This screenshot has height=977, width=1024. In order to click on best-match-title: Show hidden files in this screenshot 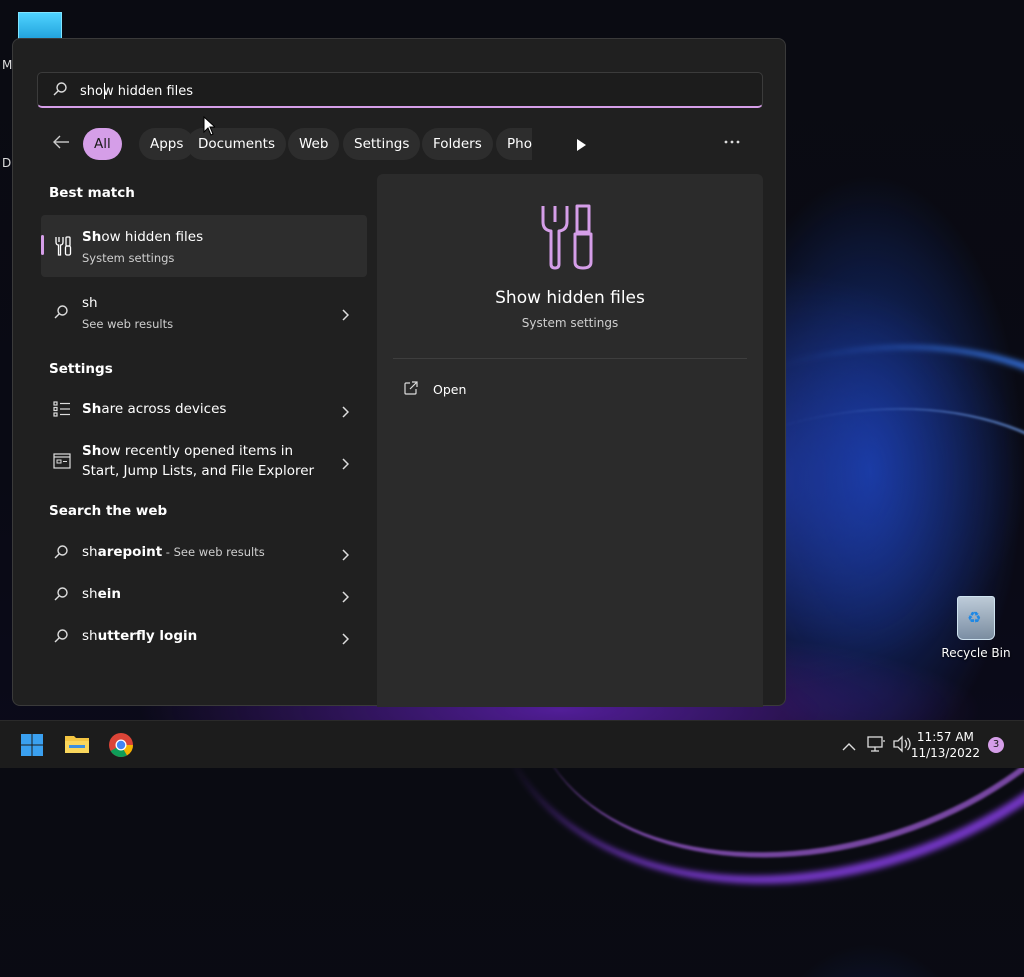, I will do `click(143, 237)`.